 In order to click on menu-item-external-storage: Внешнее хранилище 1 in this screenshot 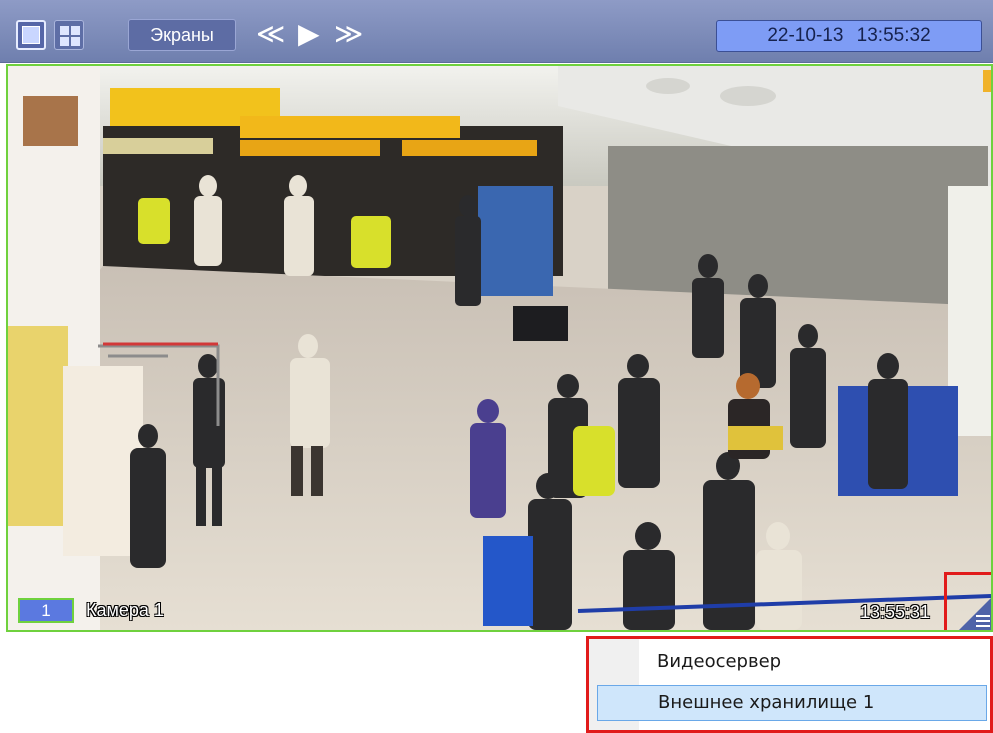, I will do `click(792, 703)`.